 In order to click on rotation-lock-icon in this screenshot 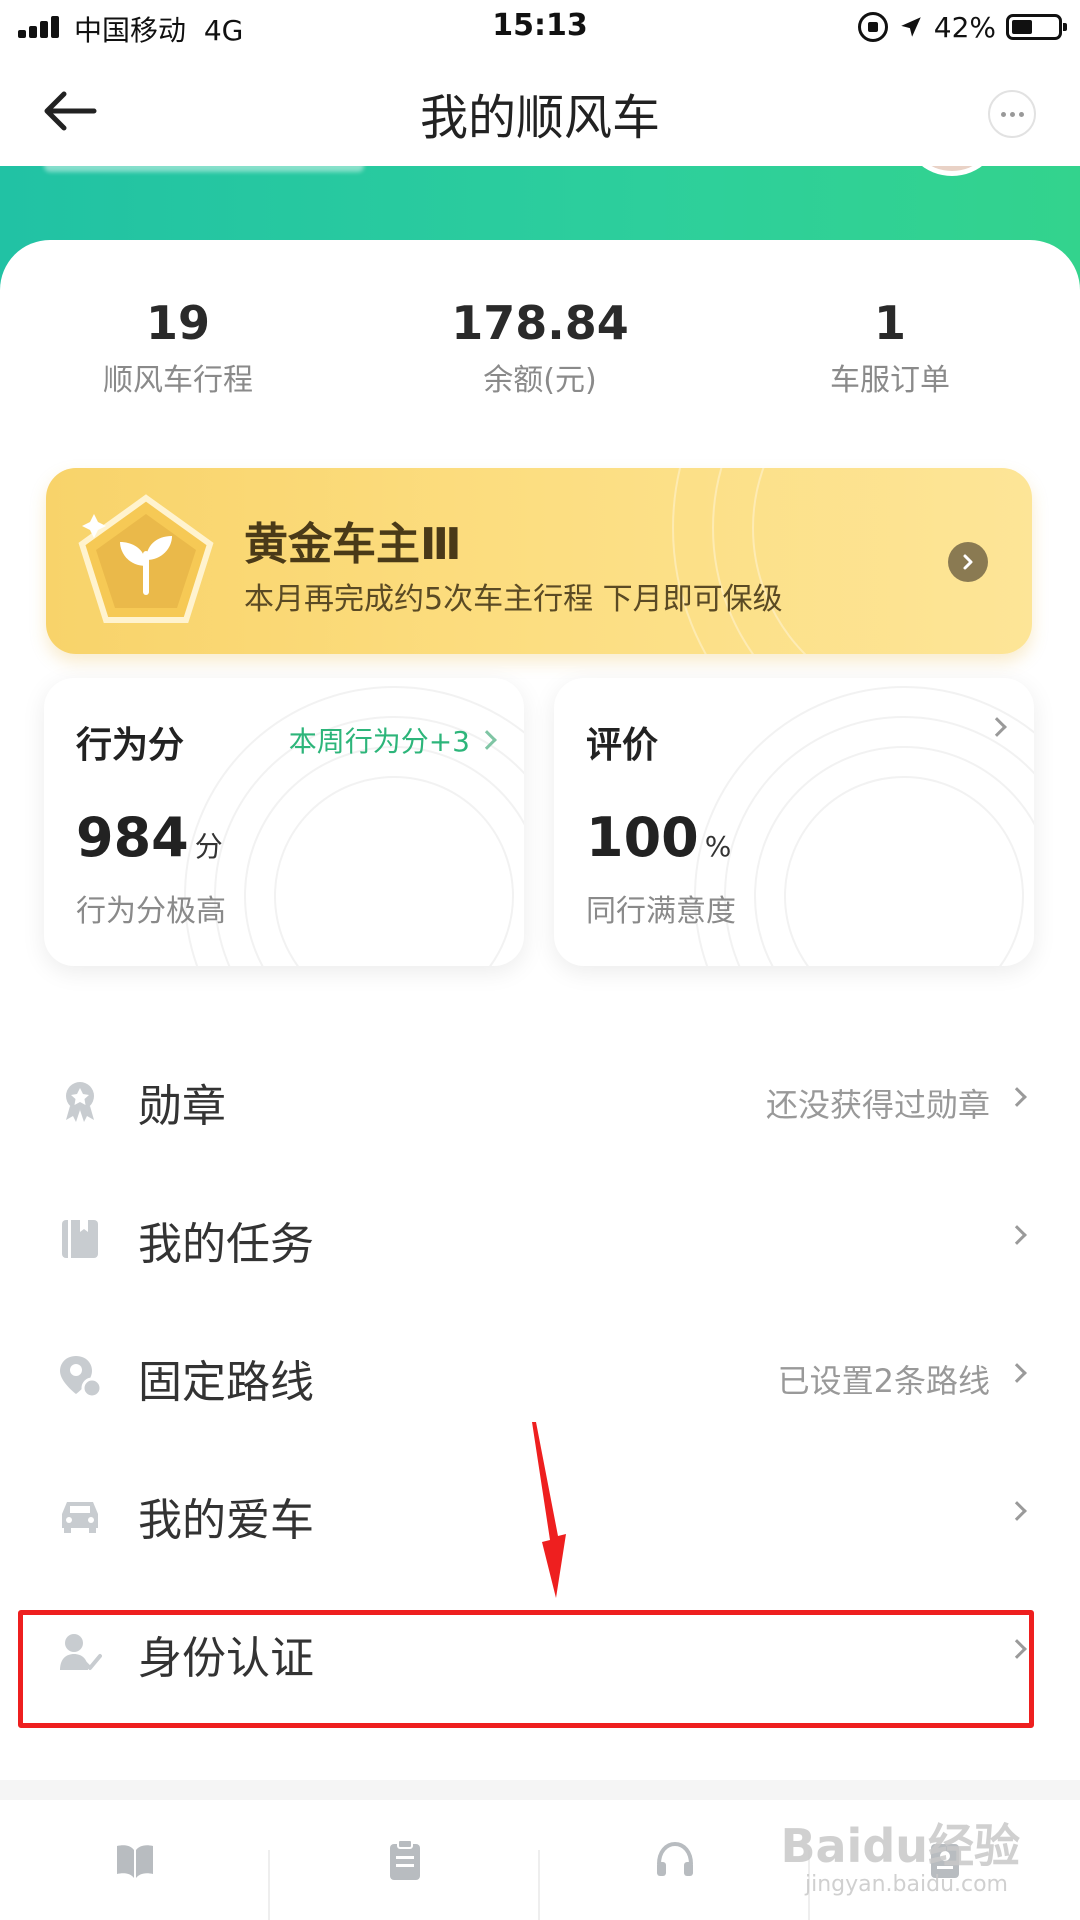, I will do `click(872, 27)`.